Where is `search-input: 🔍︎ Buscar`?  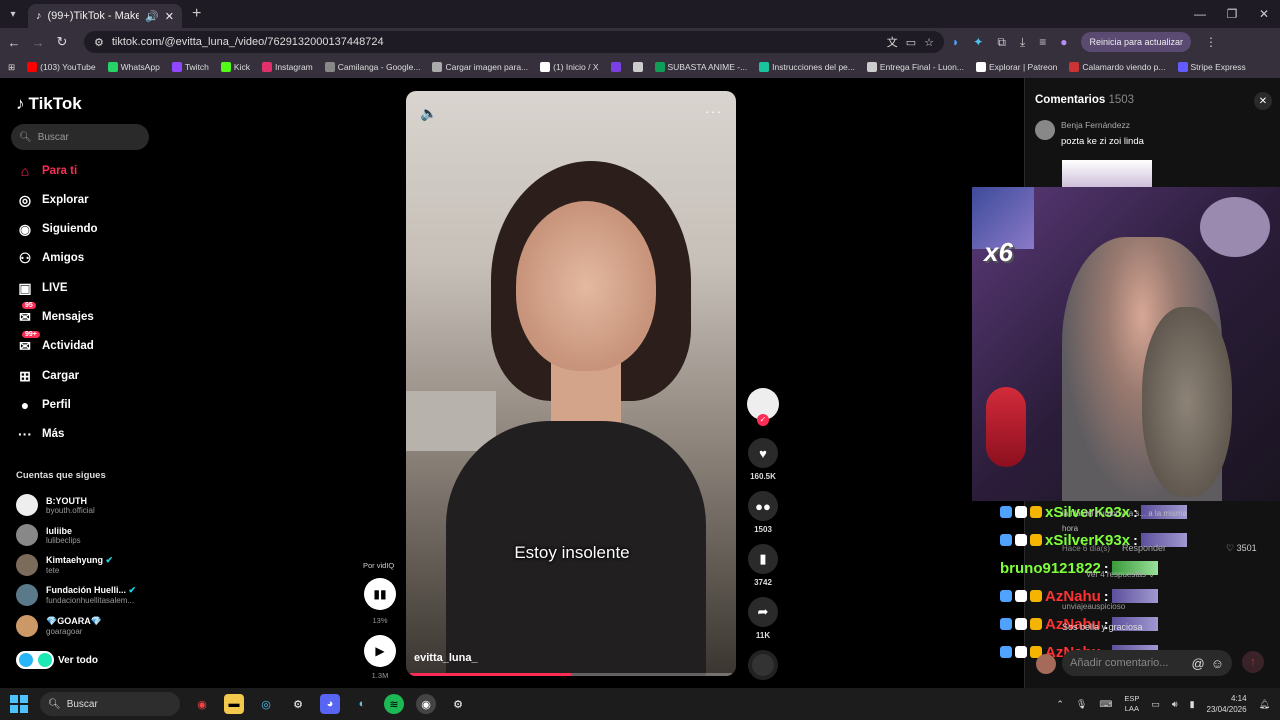 search-input: 🔍︎ Buscar is located at coordinates (80, 137).